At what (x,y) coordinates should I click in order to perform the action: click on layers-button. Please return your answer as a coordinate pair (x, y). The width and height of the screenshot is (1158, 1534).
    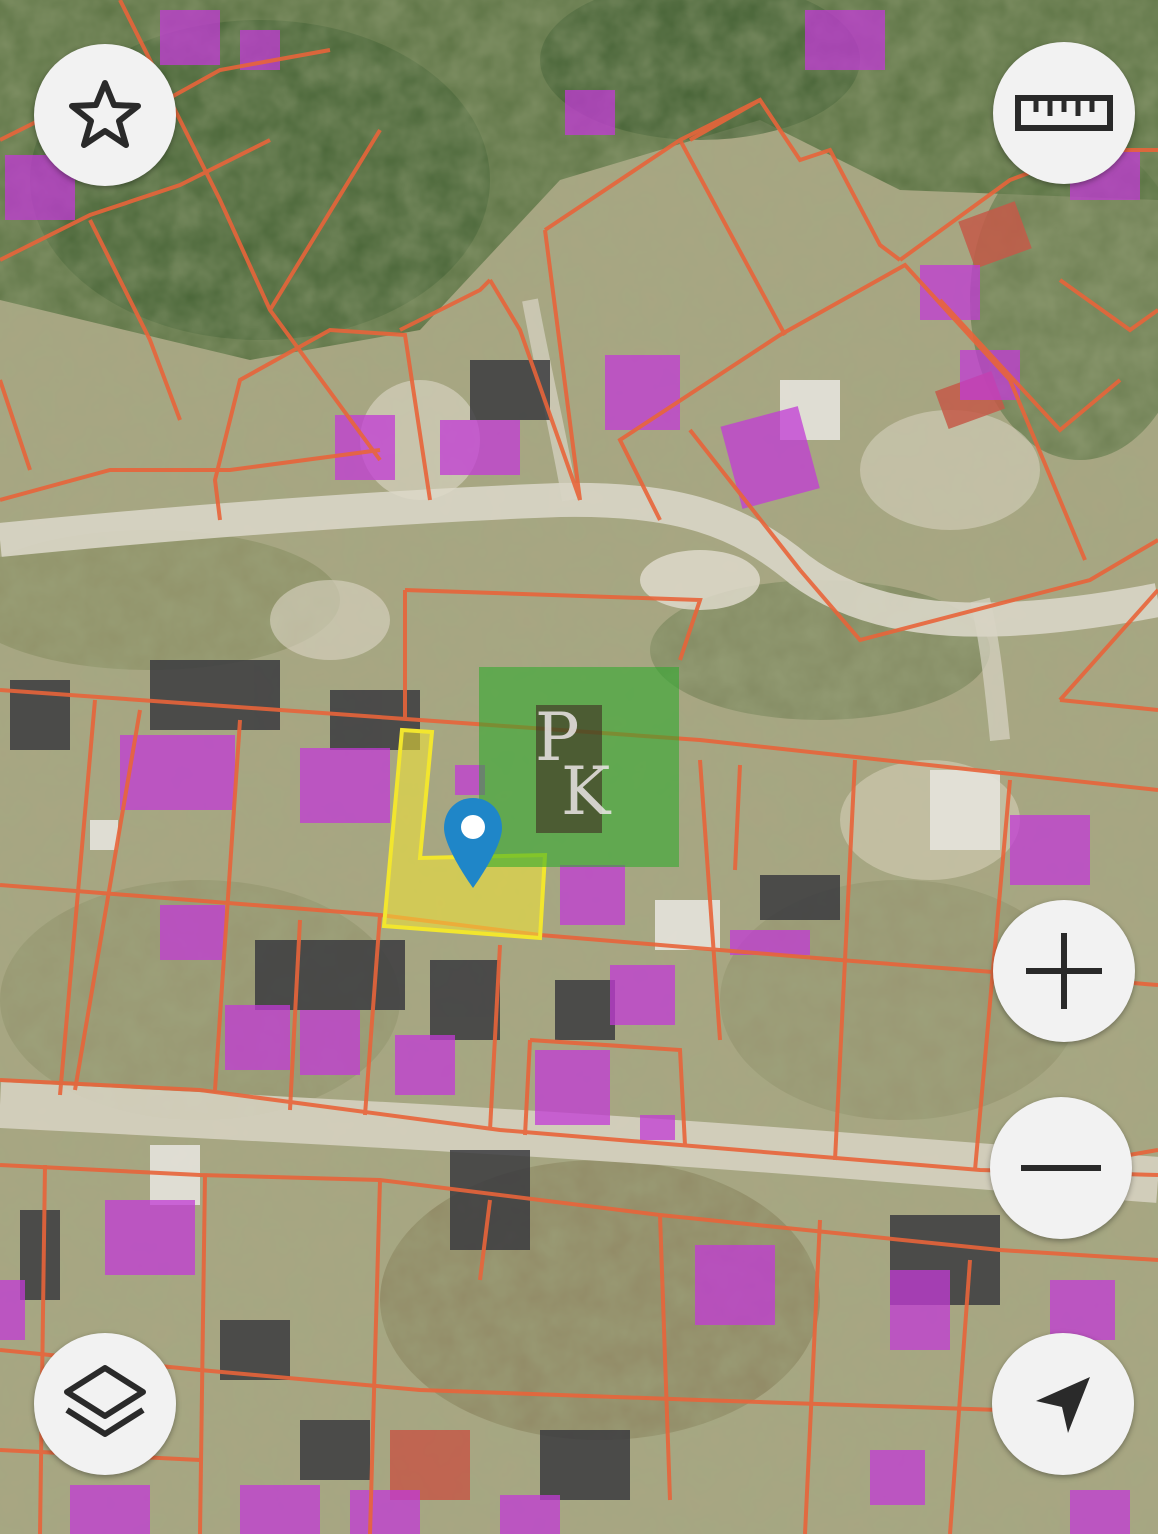
    Looking at the image, I should click on (105, 1404).